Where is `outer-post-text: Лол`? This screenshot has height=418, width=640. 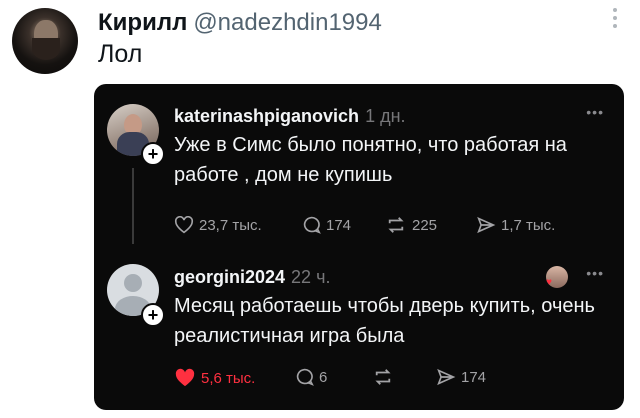
outer-post-text: Лол is located at coordinates (120, 54).